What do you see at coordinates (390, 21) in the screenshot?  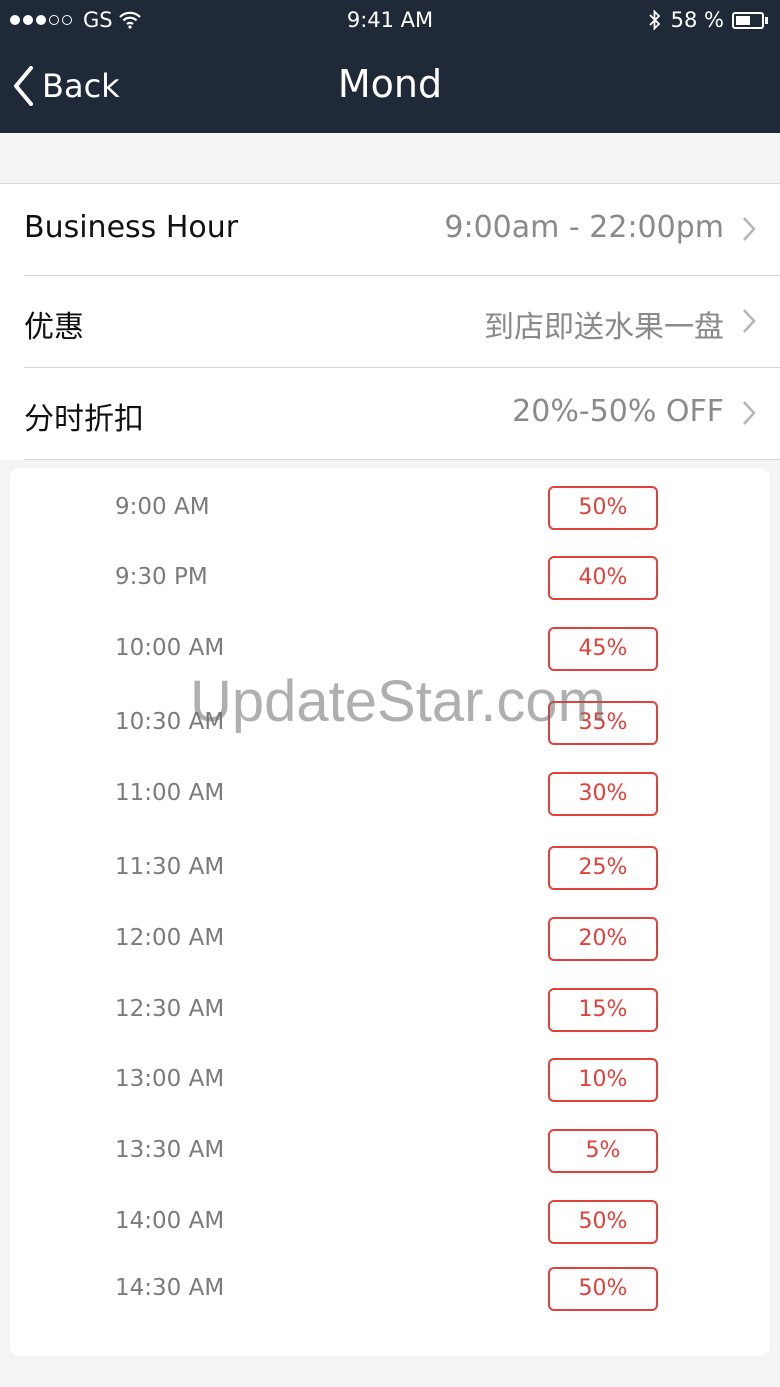 I see `status-bar: GS 9:41 AM 58 %` at bounding box center [390, 21].